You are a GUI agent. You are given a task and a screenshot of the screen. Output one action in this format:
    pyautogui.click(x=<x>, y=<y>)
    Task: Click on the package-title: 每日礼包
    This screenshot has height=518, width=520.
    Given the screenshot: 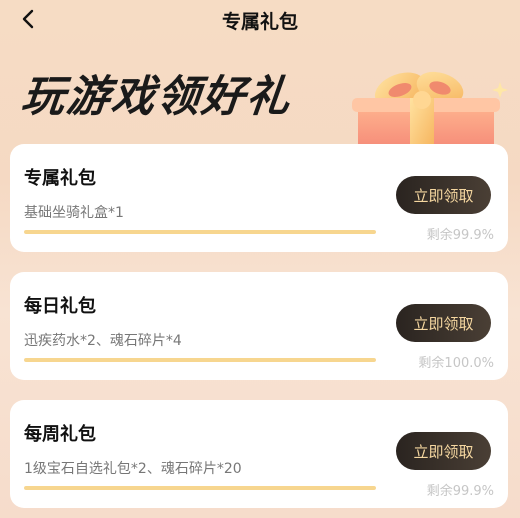 What is the action you would take?
    pyautogui.click(x=60, y=306)
    